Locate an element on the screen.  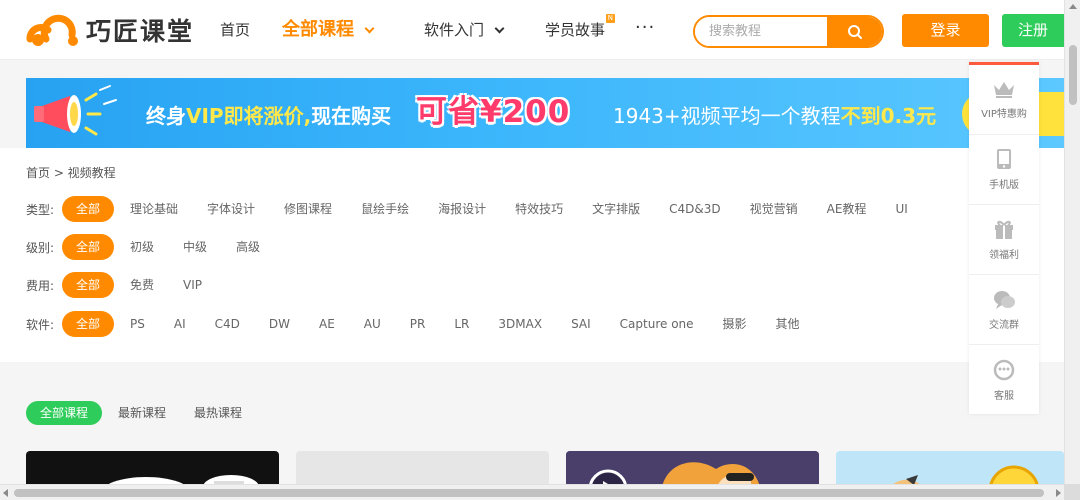
banner-save-amount: 可省¥200 is located at coordinates (493, 112).